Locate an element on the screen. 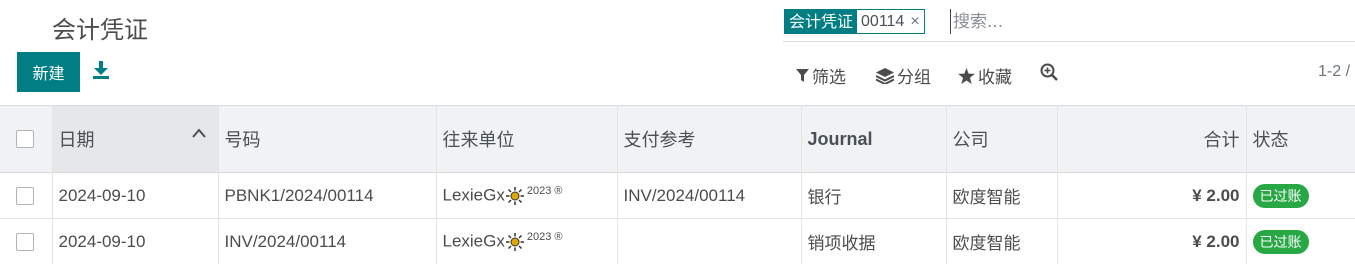  select-all-cell is located at coordinates (26, 139).